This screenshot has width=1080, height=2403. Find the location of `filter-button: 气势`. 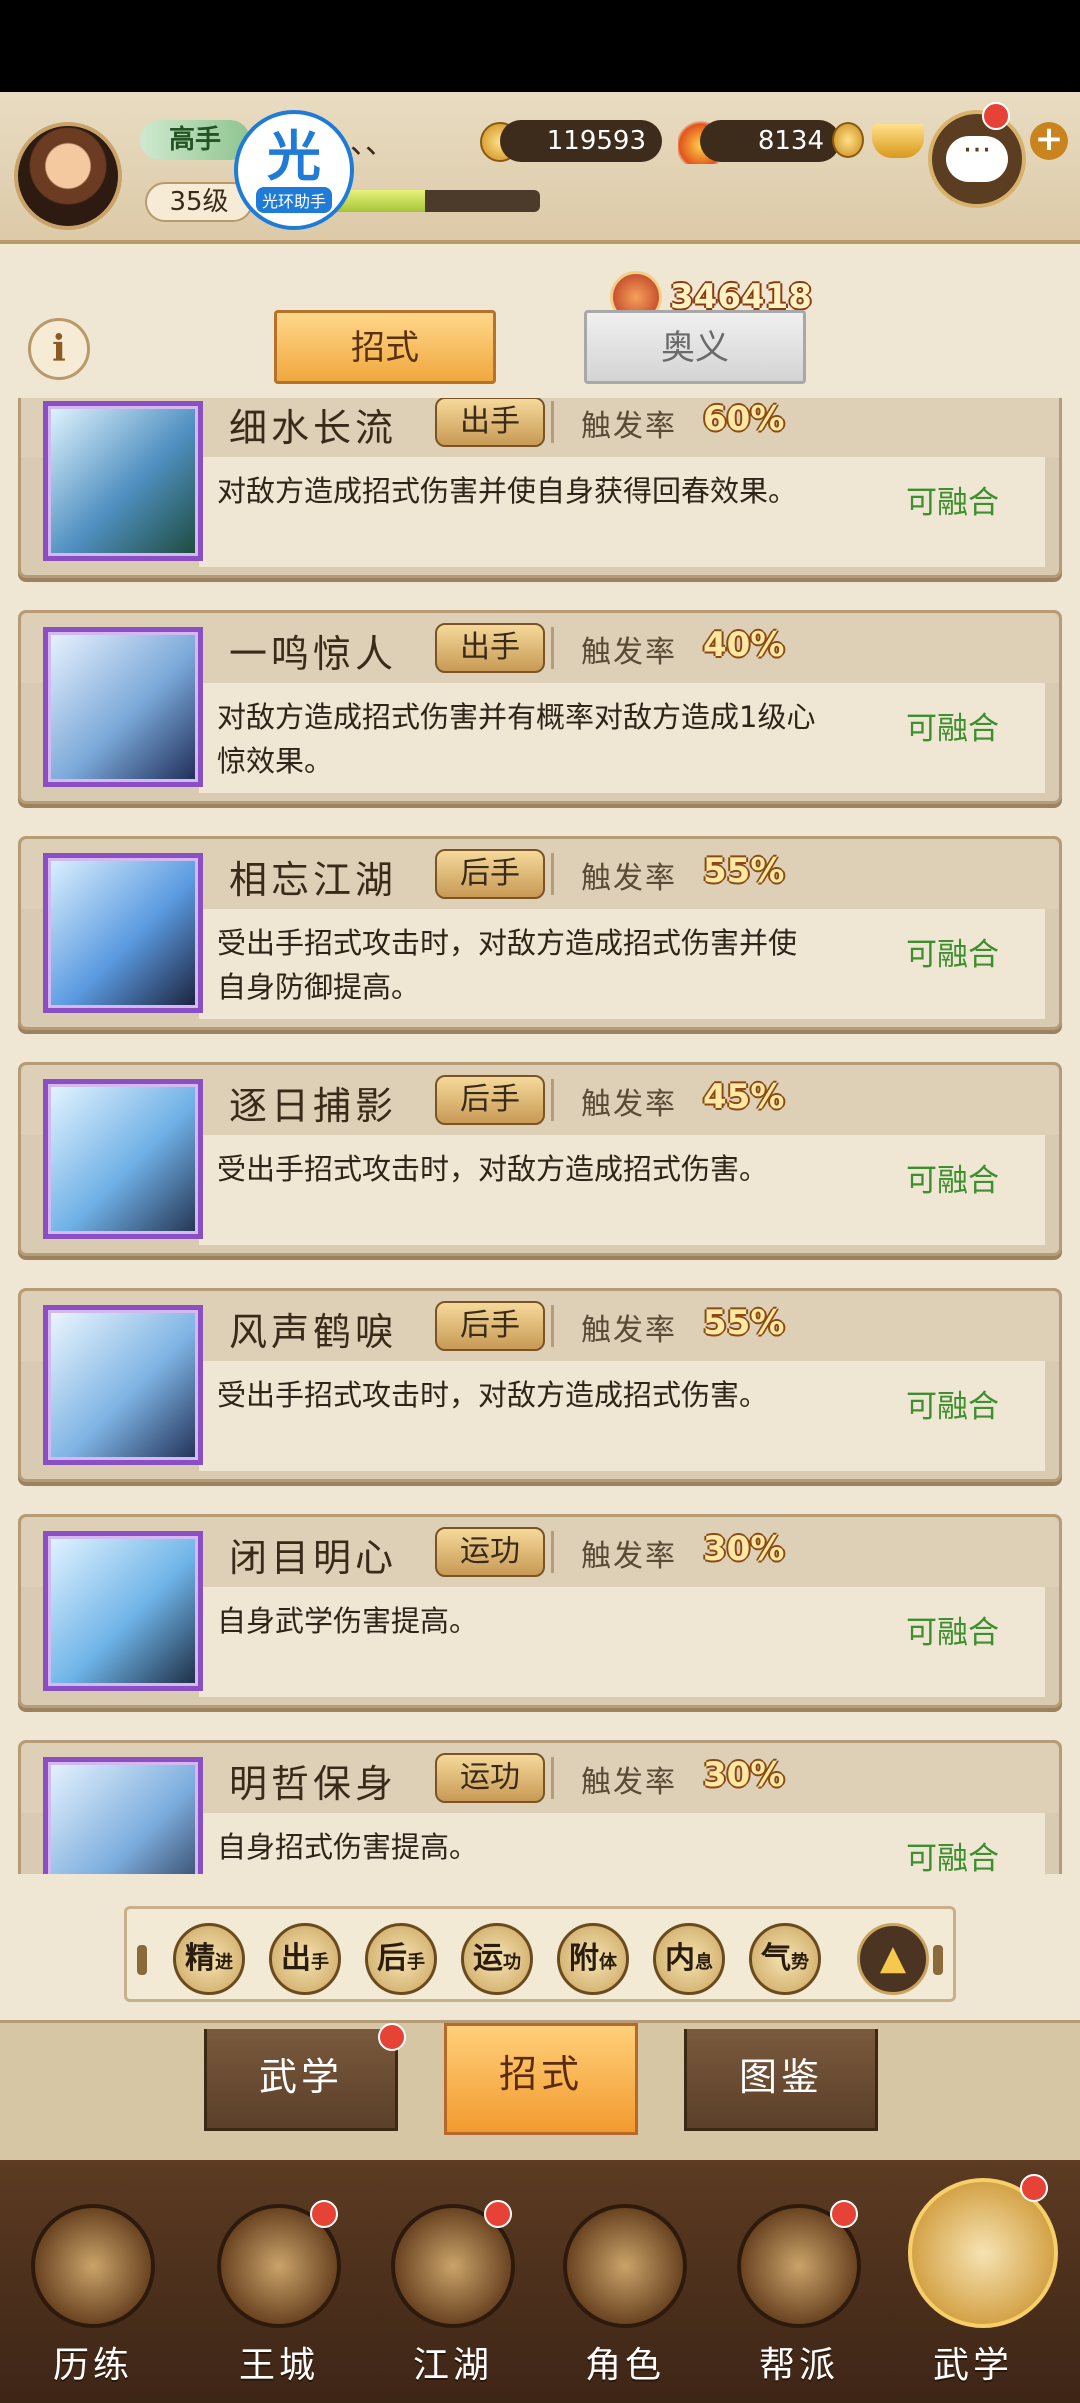

filter-button: 气势 is located at coordinates (785, 1959).